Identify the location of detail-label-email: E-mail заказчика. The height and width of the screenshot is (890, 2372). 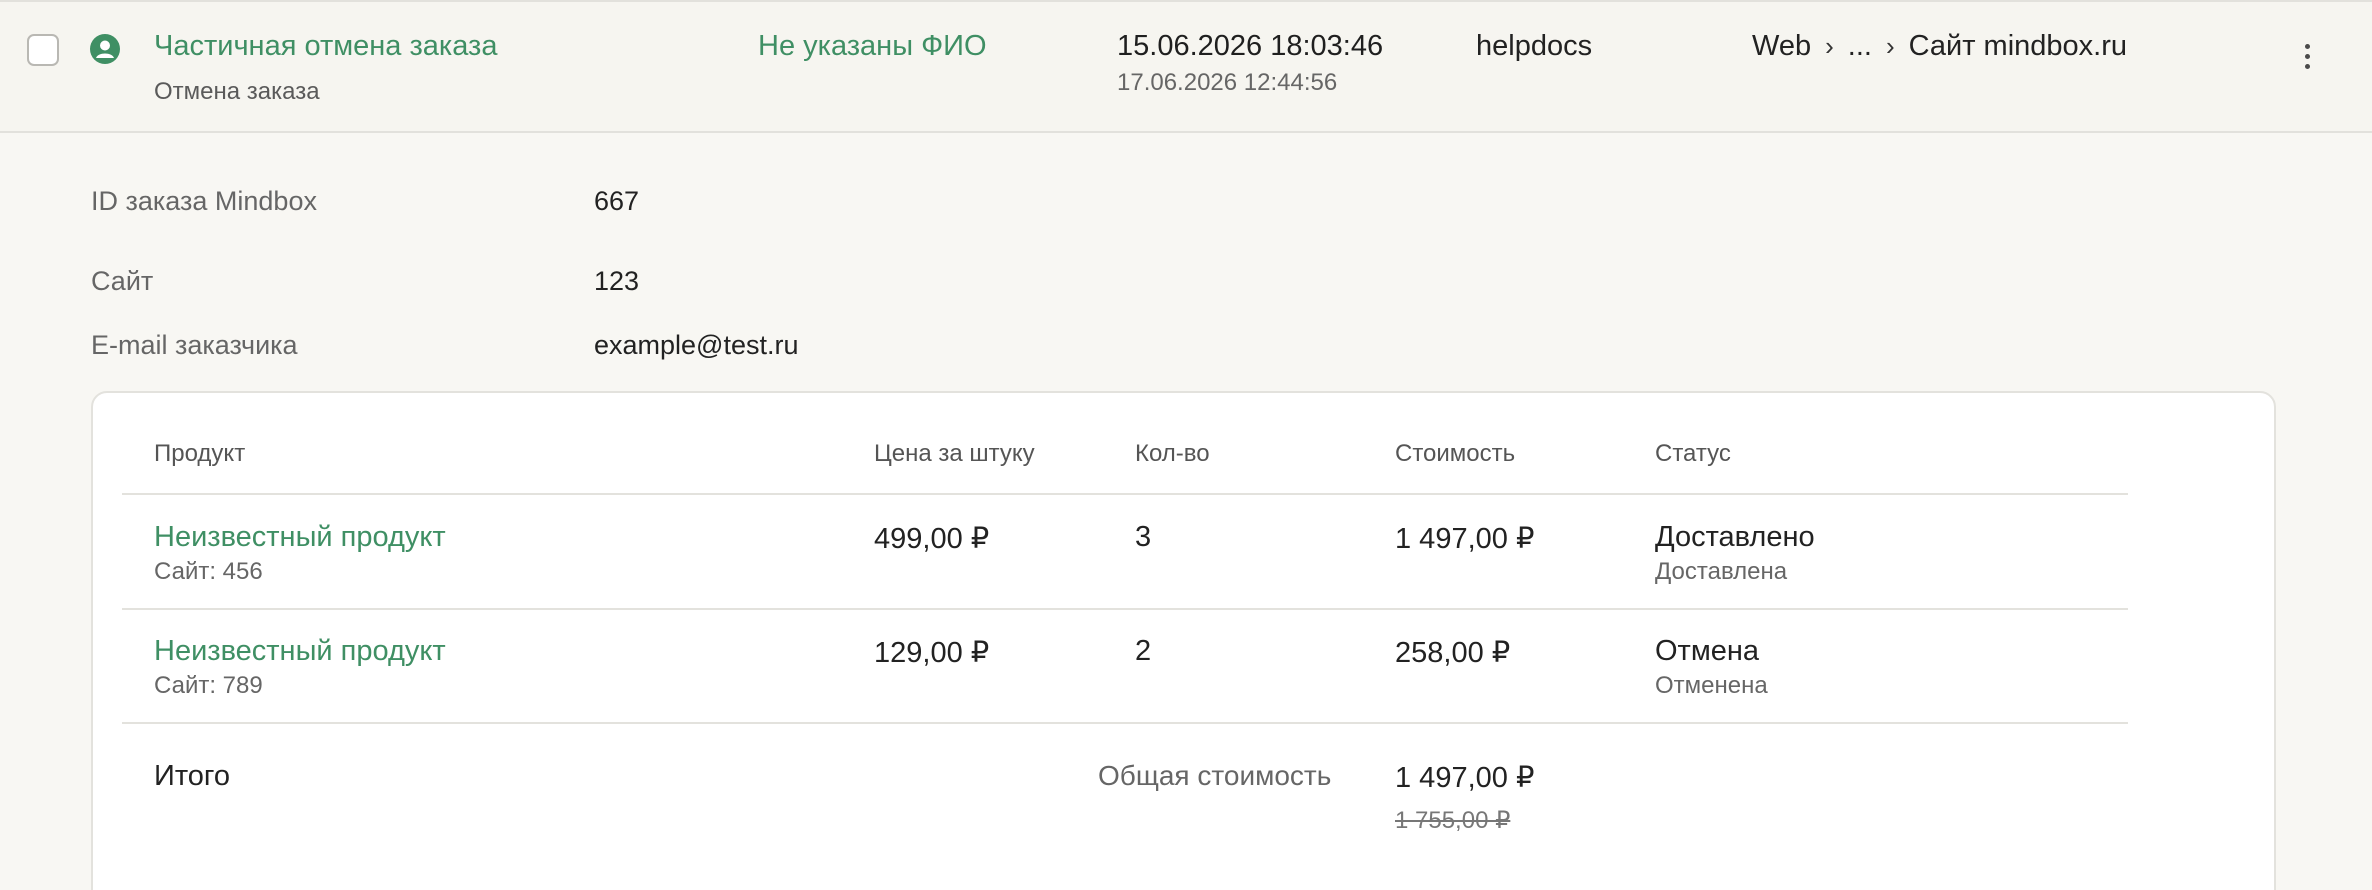
(194, 345).